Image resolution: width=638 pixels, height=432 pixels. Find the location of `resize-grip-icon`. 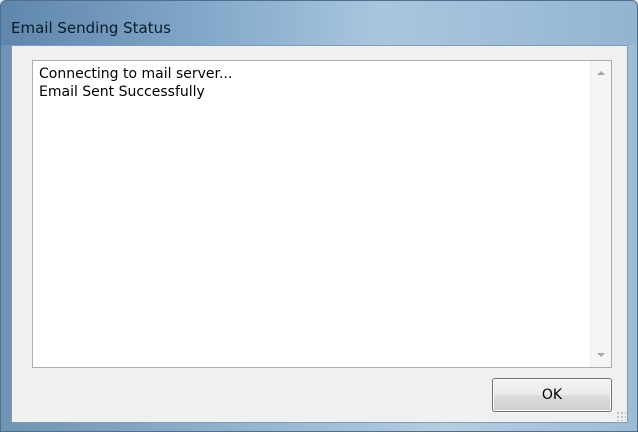

resize-grip-icon is located at coordinates (621, 416).